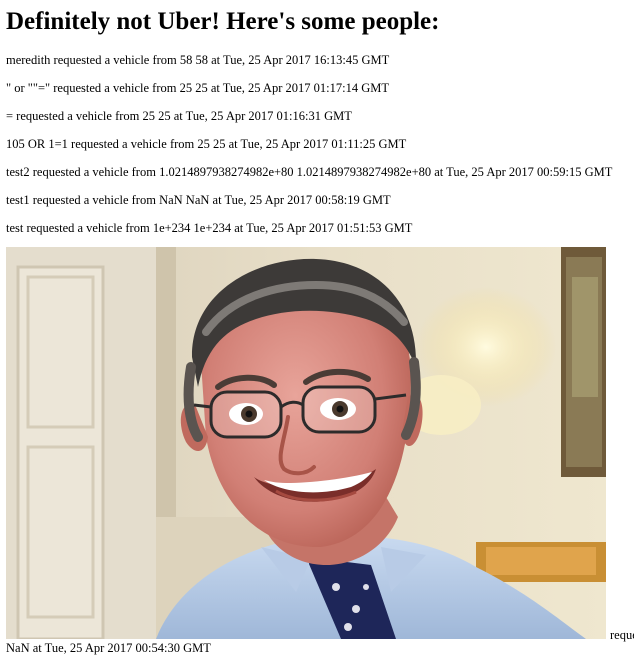  I want to click on page-title: Definitely not Uber! Here's some people:, so click(223, 21).